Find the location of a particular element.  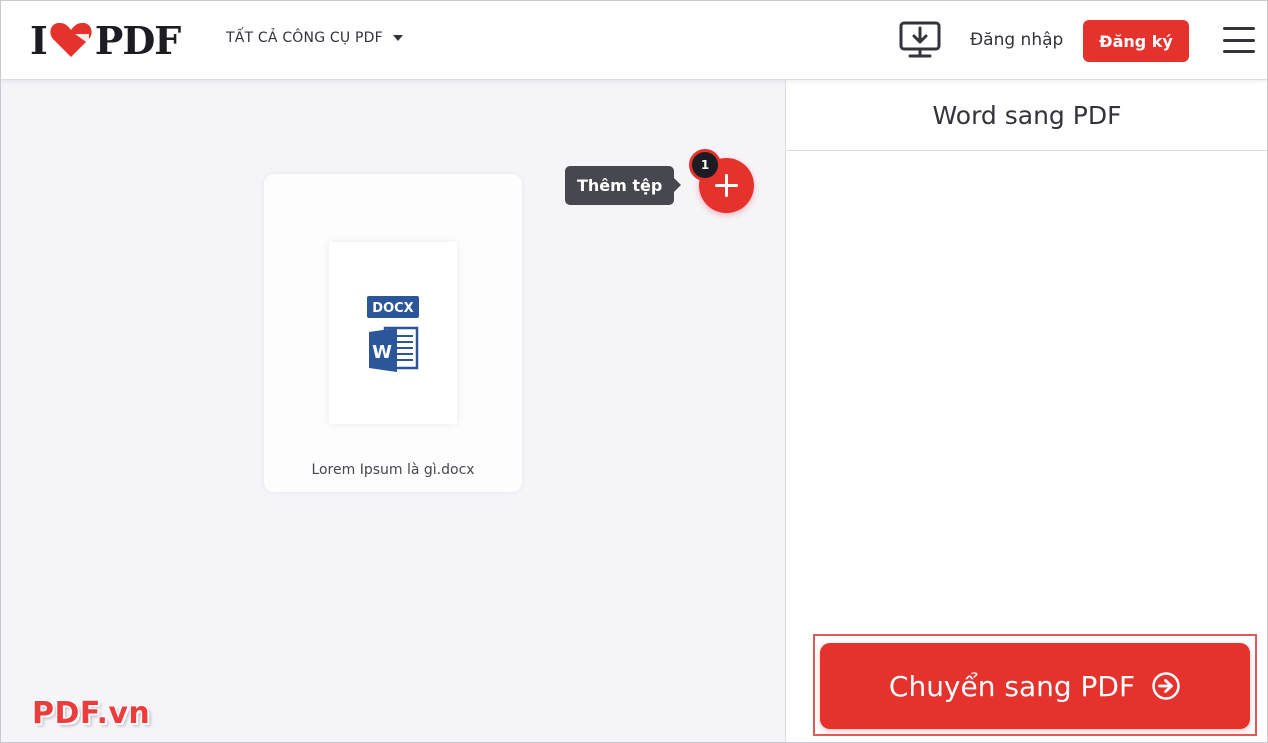

add-file-tooltip: Thêm tệp is located at coordinates (623, 185).